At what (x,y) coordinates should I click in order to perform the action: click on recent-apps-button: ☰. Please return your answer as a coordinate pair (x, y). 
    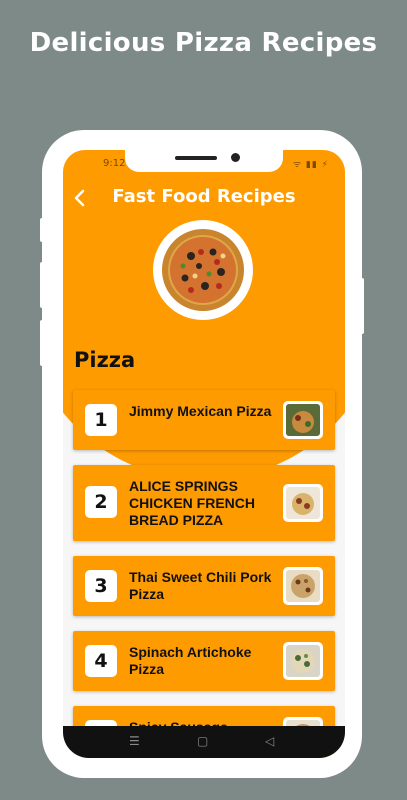
    Looking at the image, I should click on (134, 741).